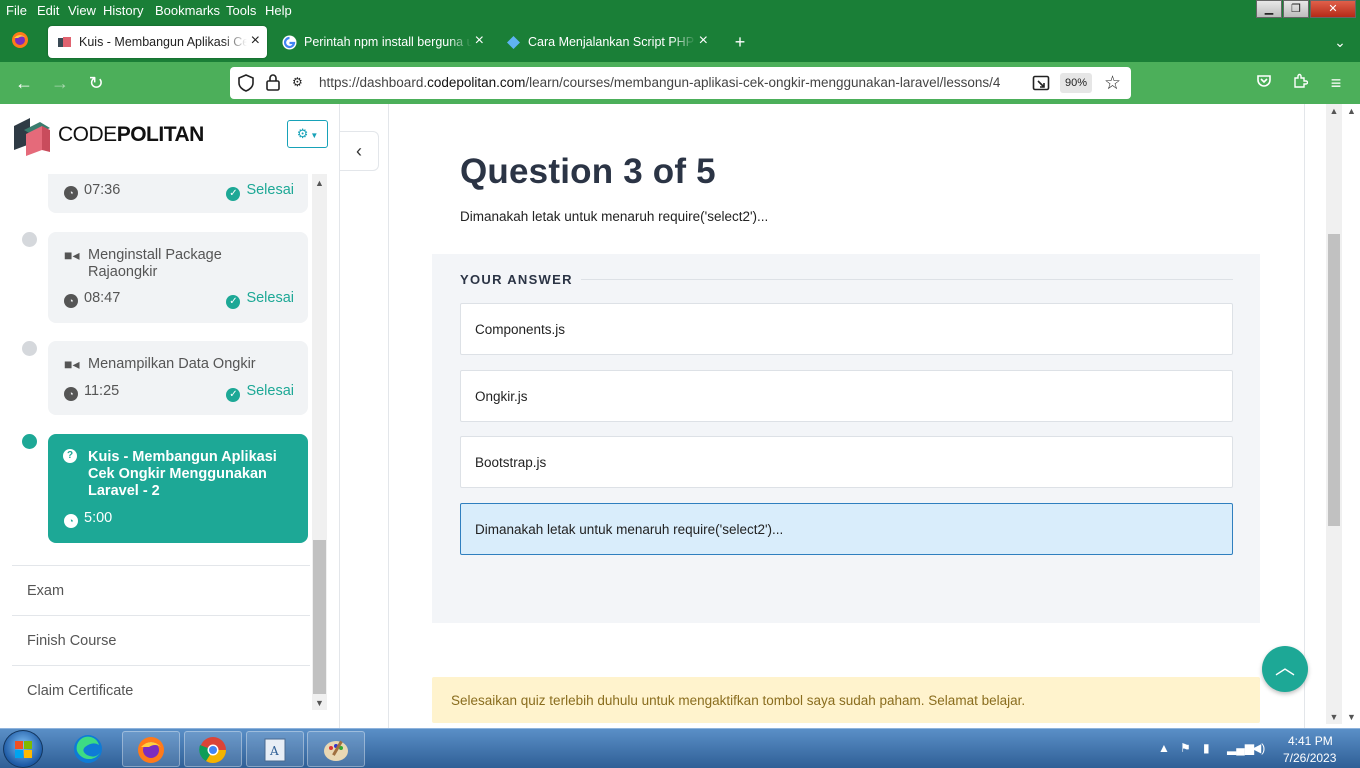 The image size is (1360, 768). I want to click on menu-tools: Tools, so click(241, 10).